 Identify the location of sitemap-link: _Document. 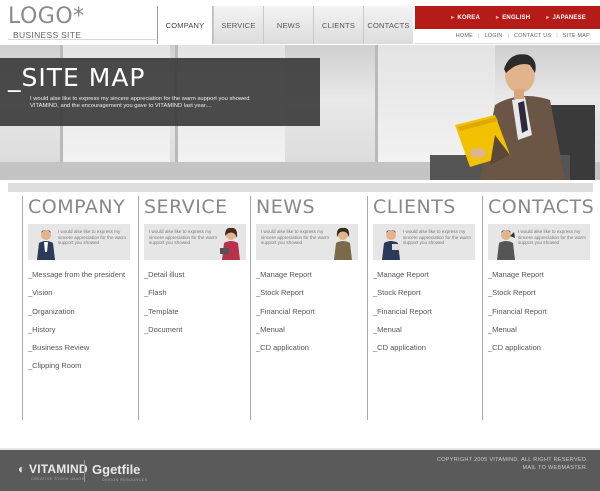
(197, 330).